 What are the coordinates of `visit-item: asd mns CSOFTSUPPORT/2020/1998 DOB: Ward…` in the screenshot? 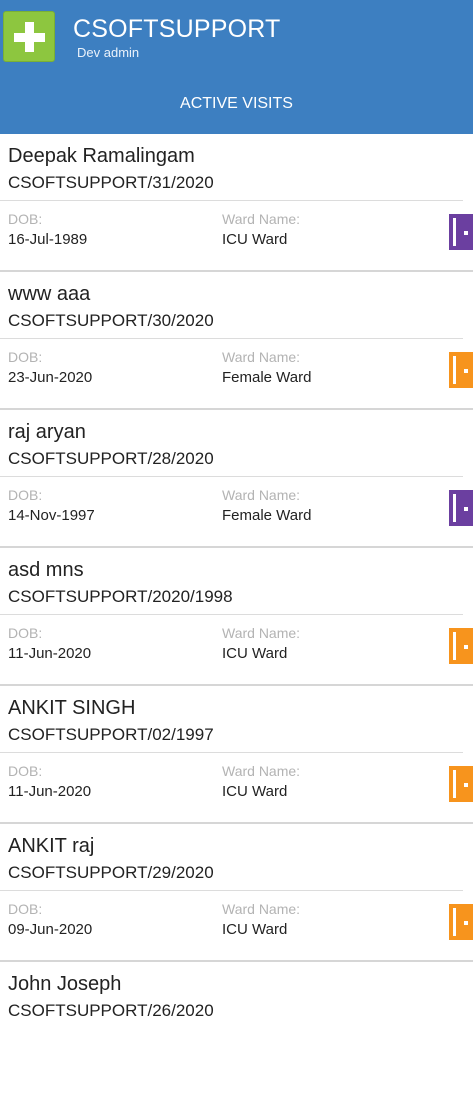 It's located at (236, 617).